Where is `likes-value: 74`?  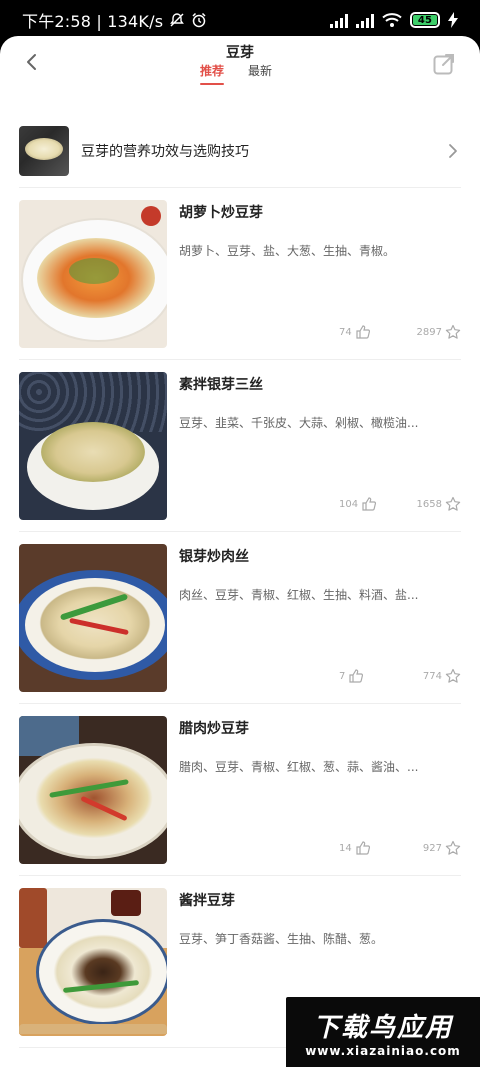
likes-value: 74 is located at coordinates (345, 332).